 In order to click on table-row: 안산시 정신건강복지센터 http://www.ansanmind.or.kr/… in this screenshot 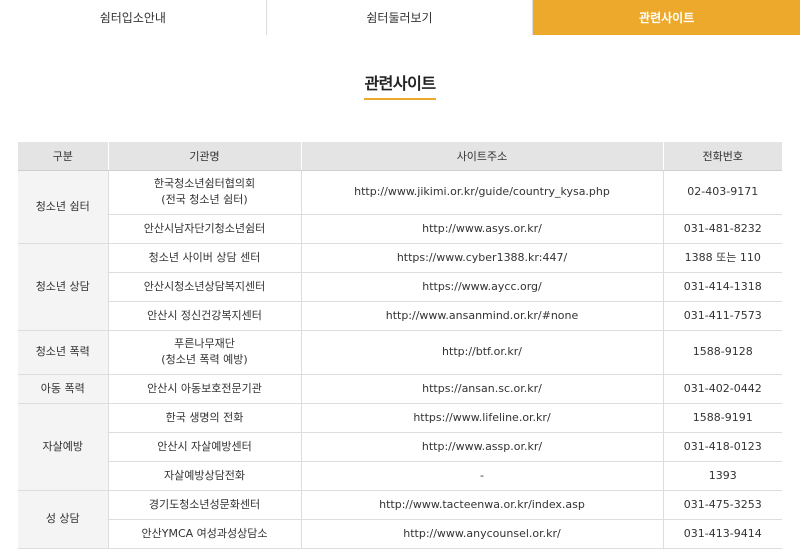, I will do `click(400, 316)`.